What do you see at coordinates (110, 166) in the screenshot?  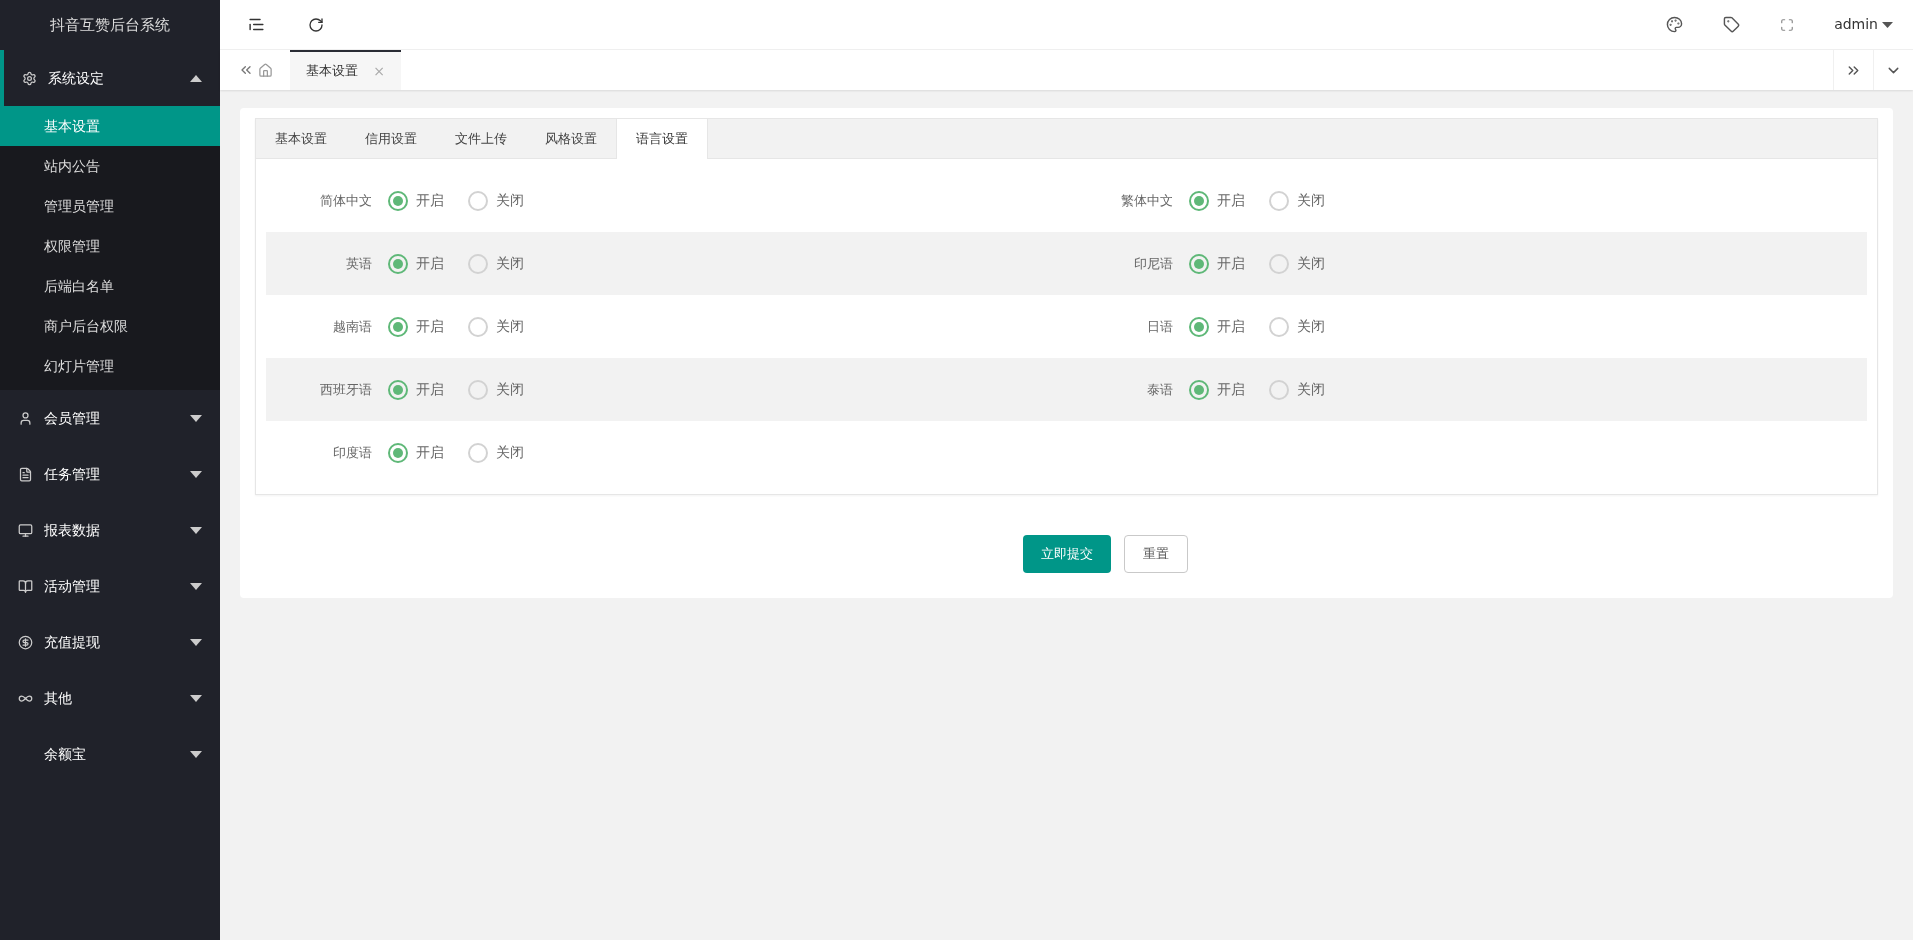 I see `submenu-item: 站内公告` at bounding box center [110, 166].